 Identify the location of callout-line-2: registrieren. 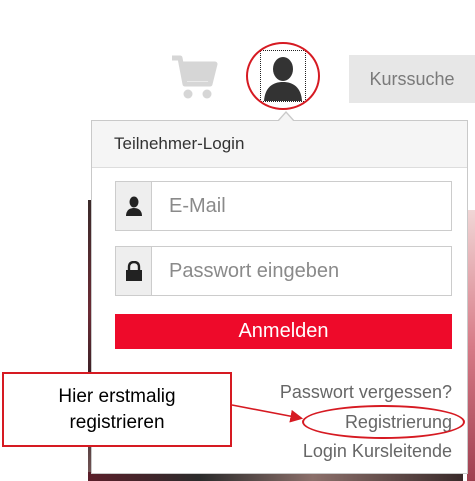
(117, 422).